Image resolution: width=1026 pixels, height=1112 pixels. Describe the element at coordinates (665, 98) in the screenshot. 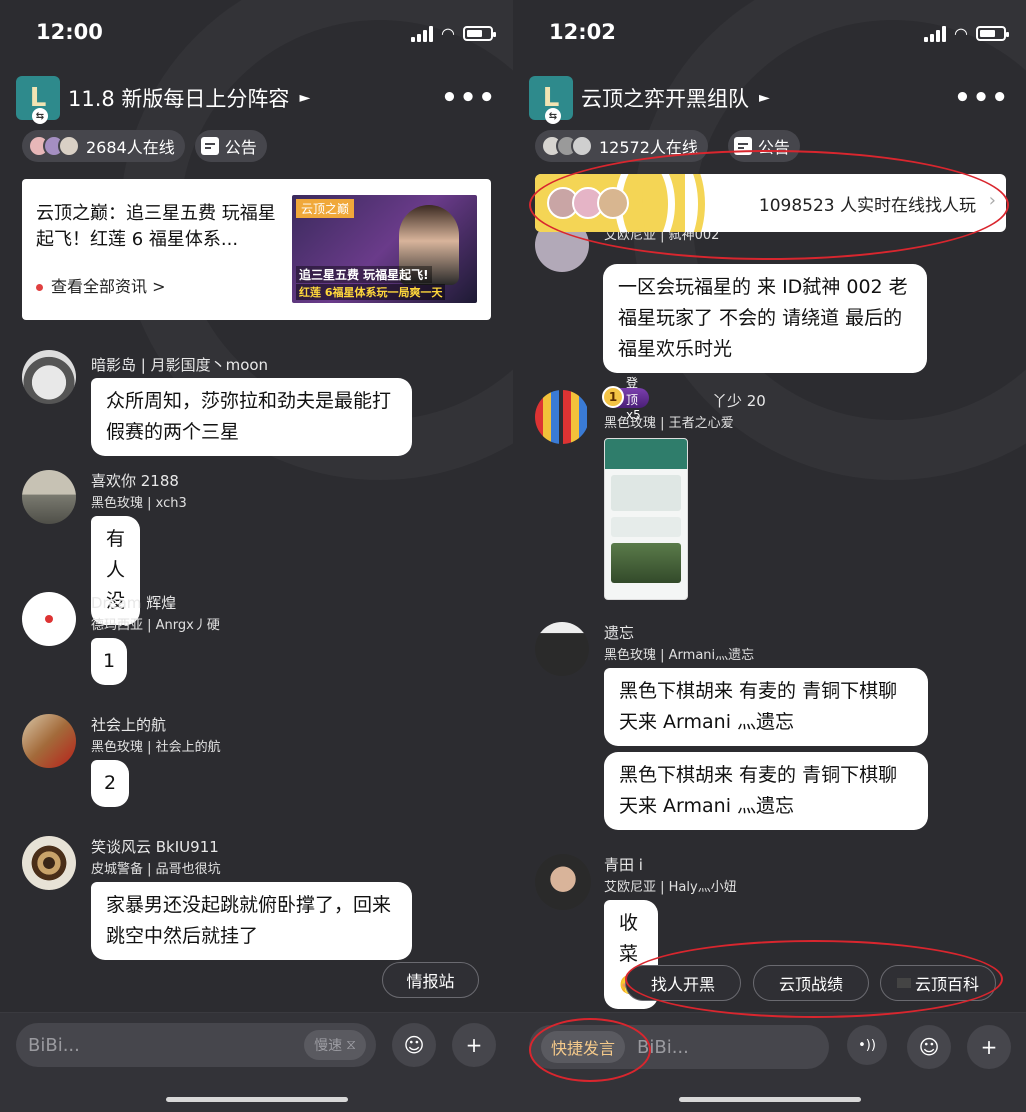

I see `channel-title: 云顶之弈开黑组队` at that location.